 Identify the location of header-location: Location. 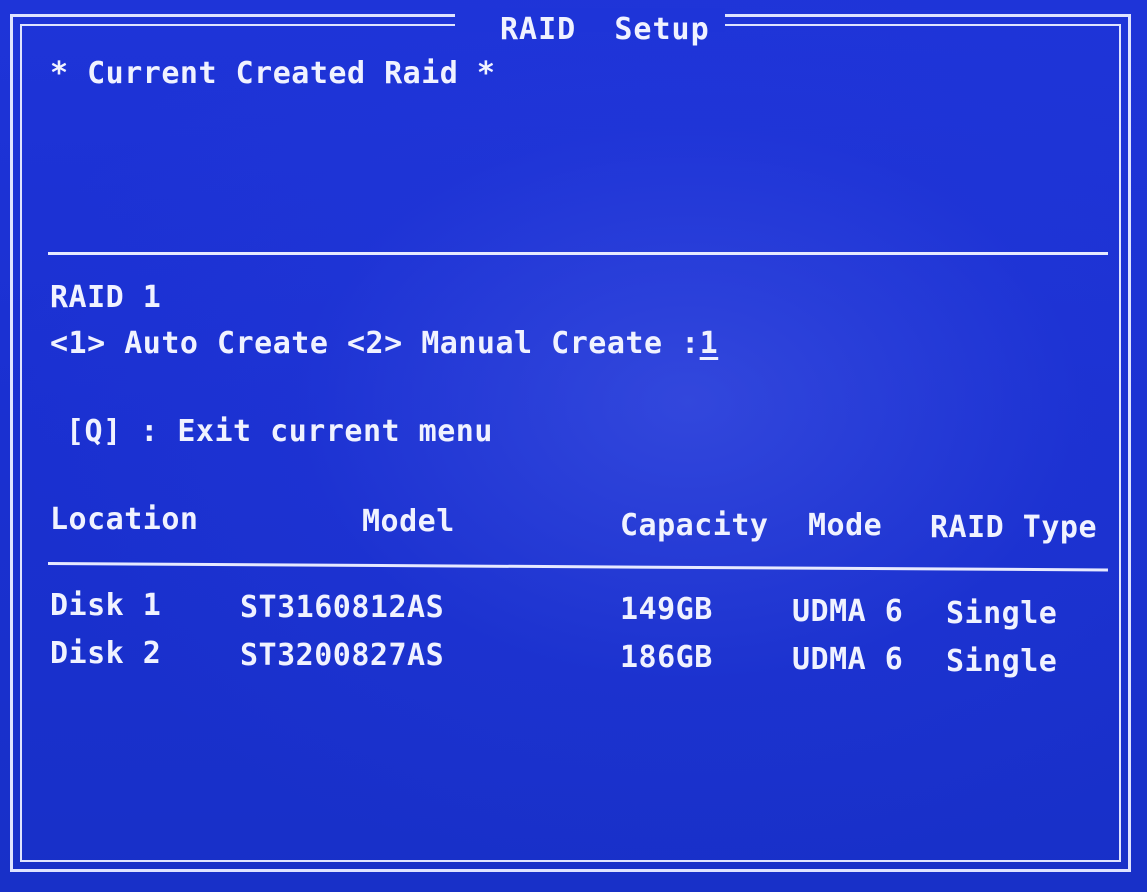
(124, 519).